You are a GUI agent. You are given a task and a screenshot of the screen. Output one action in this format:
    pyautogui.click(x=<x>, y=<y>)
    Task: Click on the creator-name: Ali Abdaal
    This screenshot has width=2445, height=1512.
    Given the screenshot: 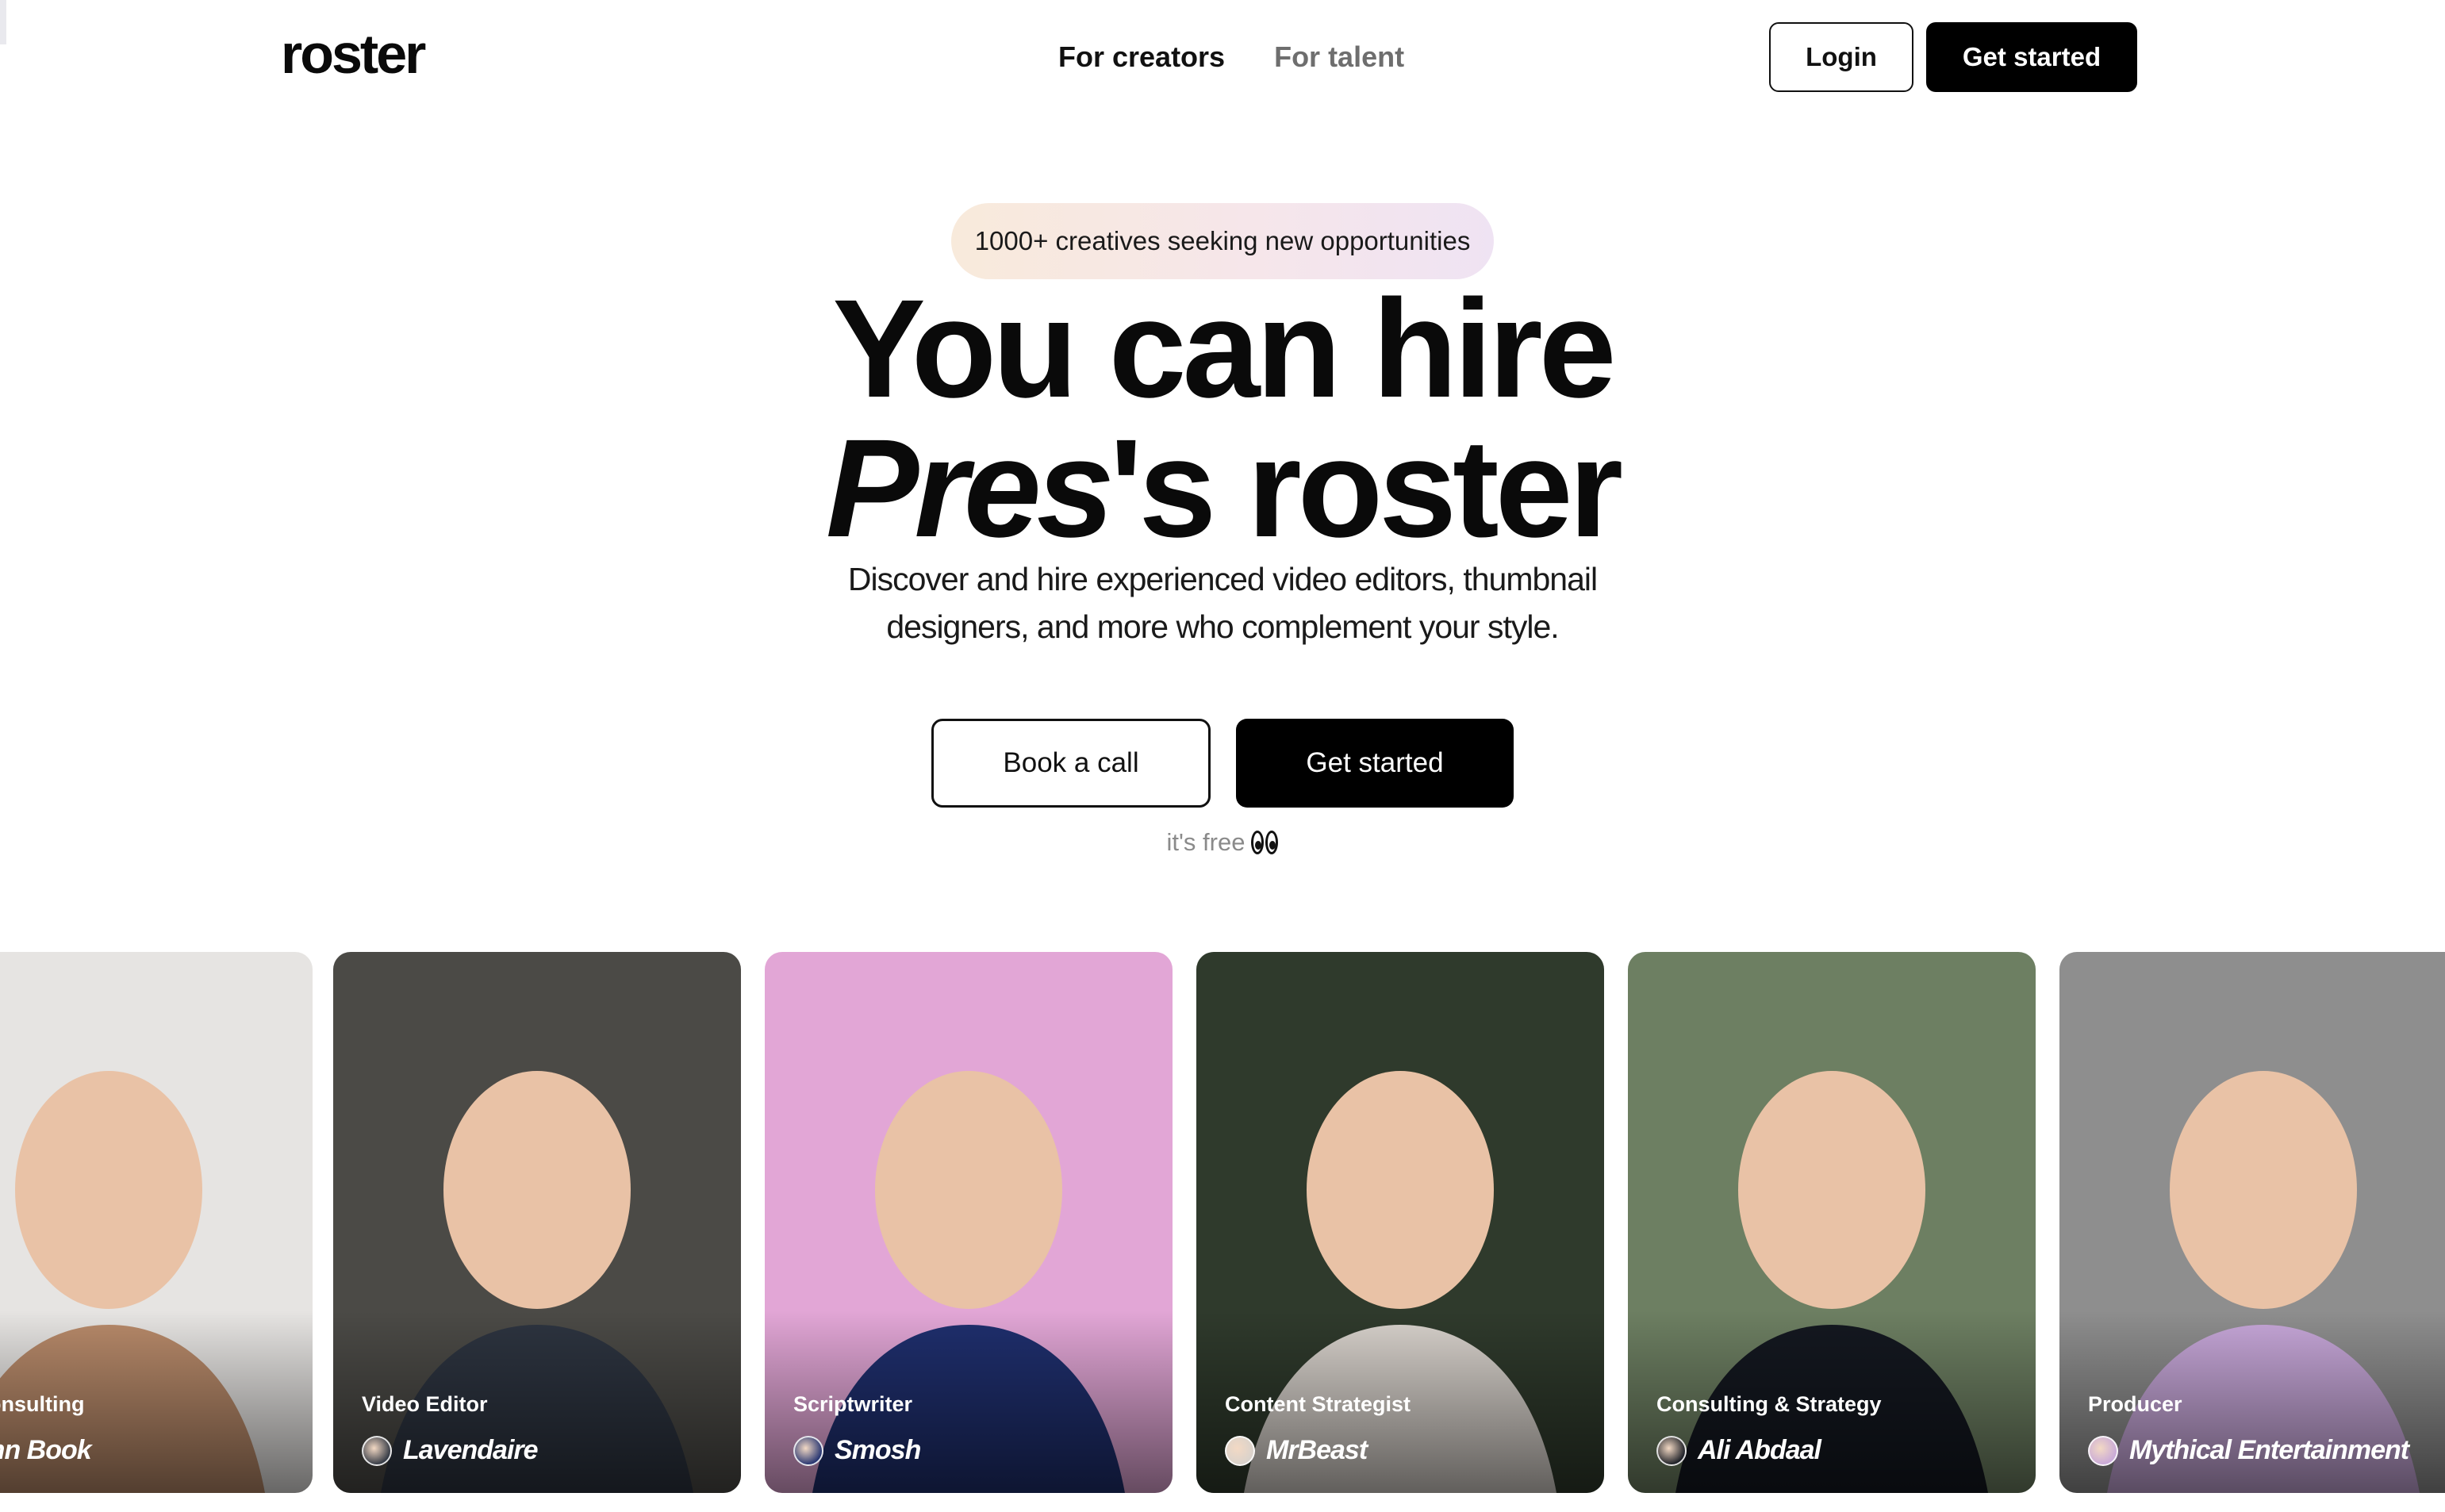 What is the action you would take?
    pyautogui.click(x=1759, y=1450)
    